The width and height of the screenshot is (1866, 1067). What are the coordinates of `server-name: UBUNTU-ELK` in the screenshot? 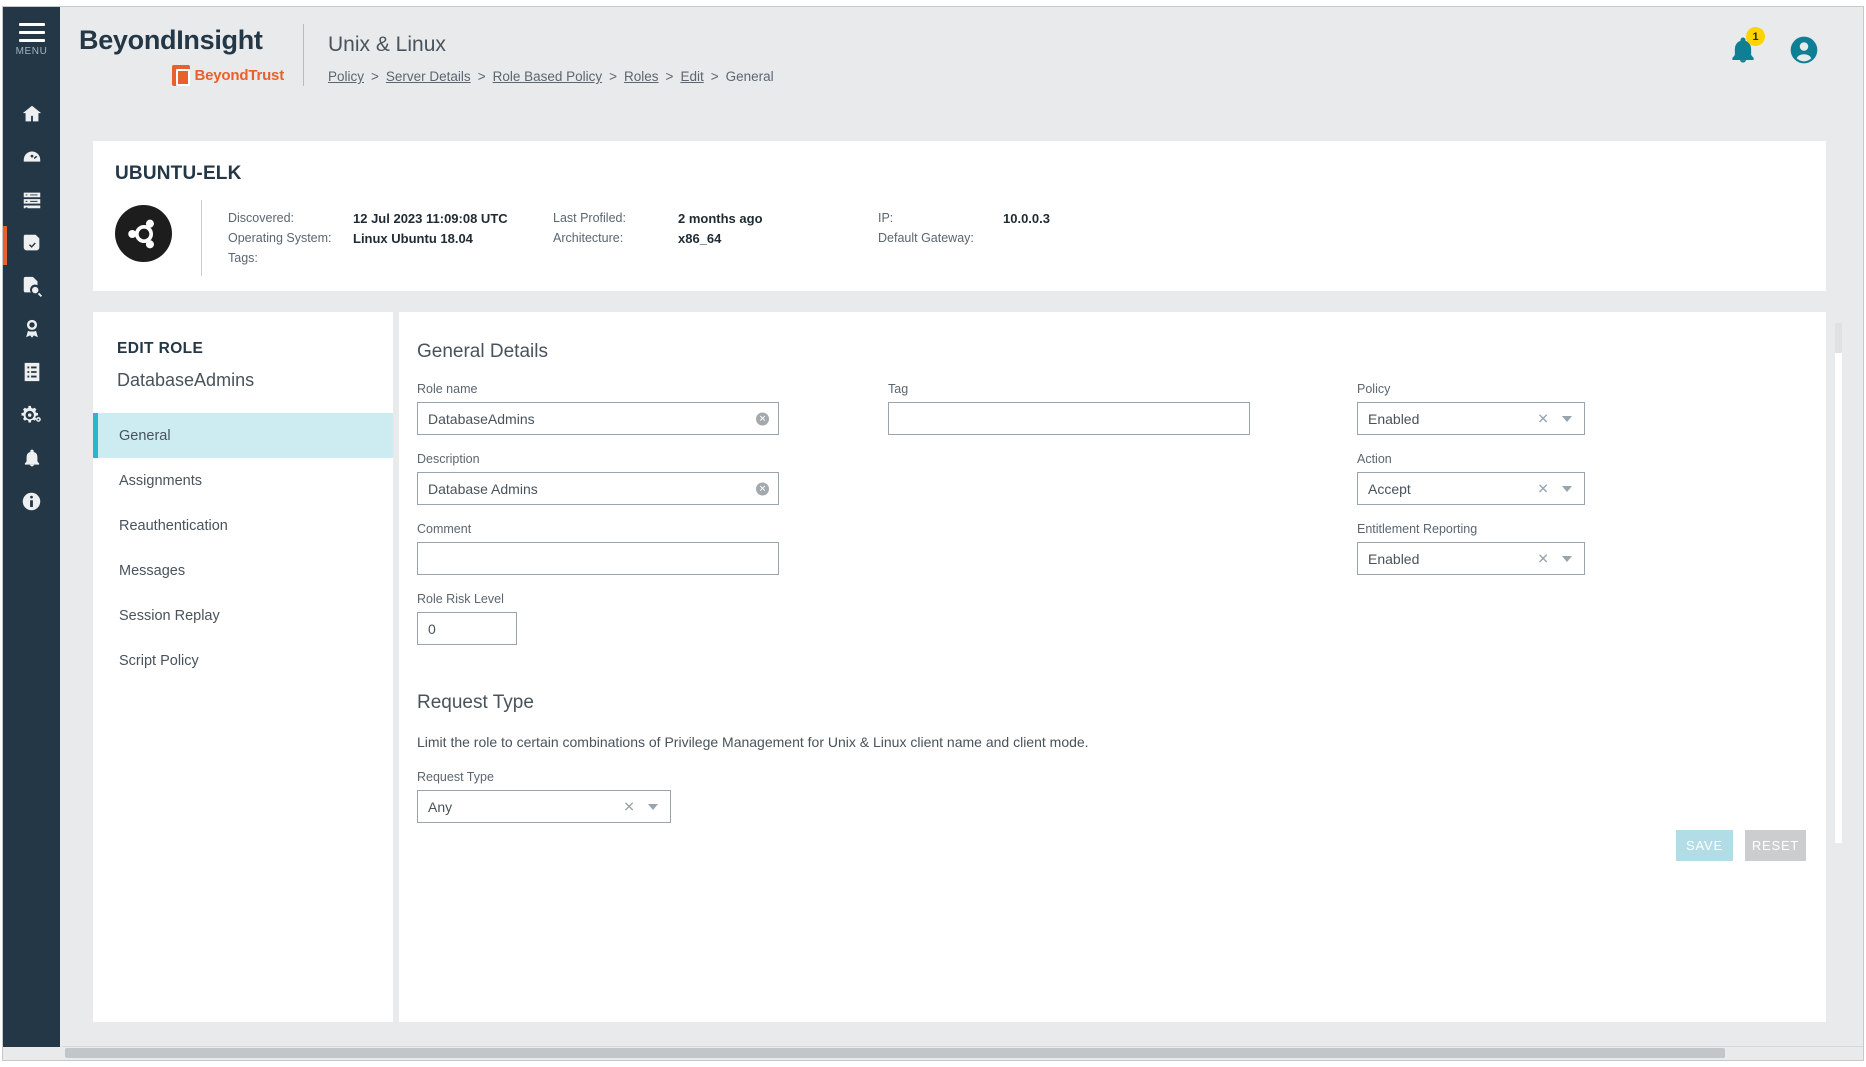 It's located at (178, 173).